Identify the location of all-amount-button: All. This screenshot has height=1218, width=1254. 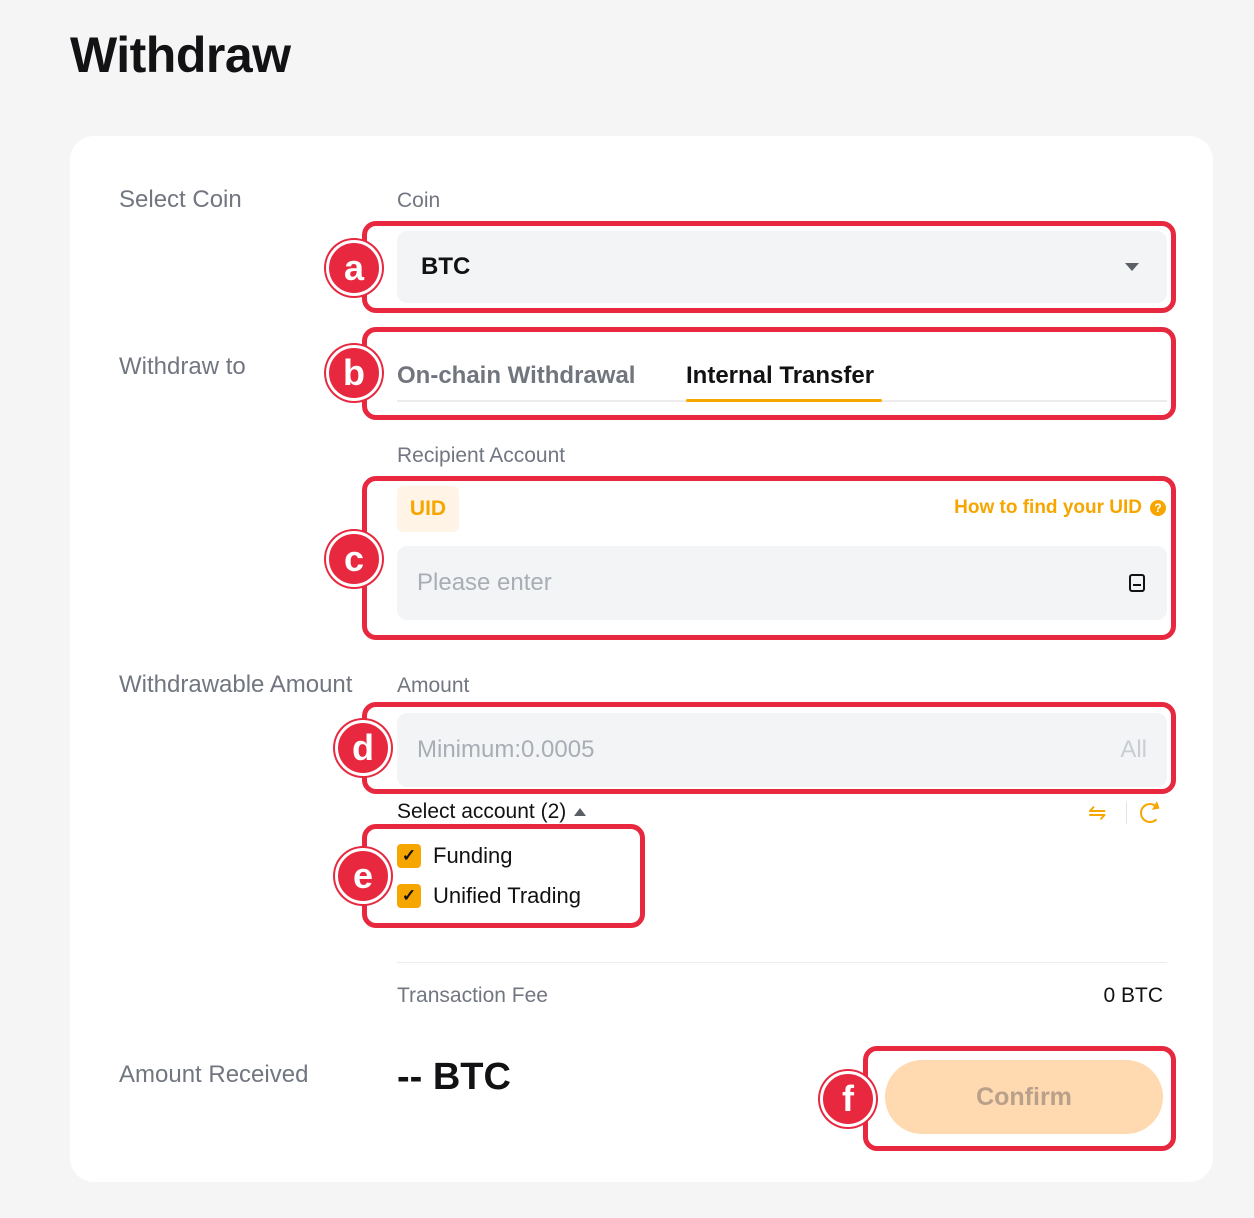
(1133, 750).